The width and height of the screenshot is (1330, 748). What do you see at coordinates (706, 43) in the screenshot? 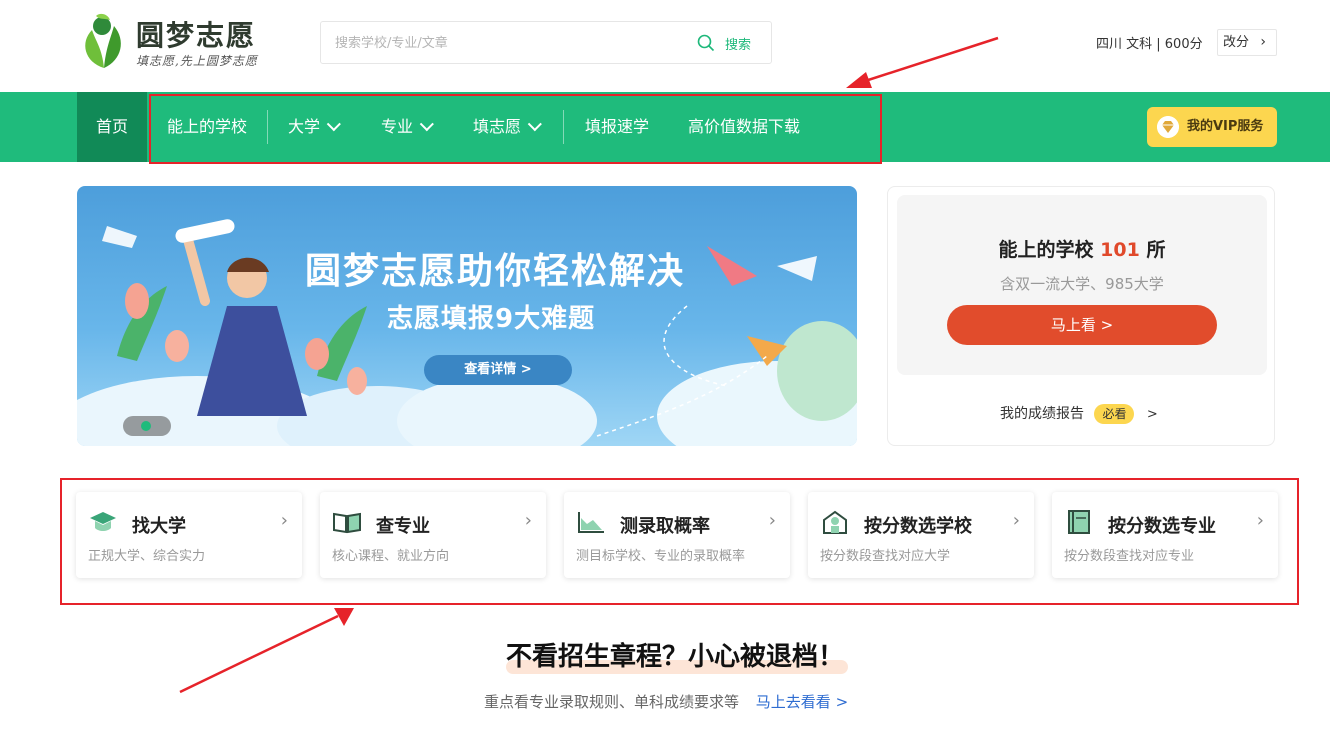
I see `search-icon` at bounding box center [706, 43].